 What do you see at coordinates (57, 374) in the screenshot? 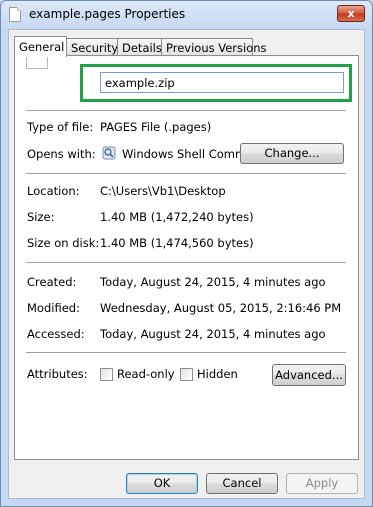
I see `attributes-label: Attributes:` at bounding box center [57, 374].